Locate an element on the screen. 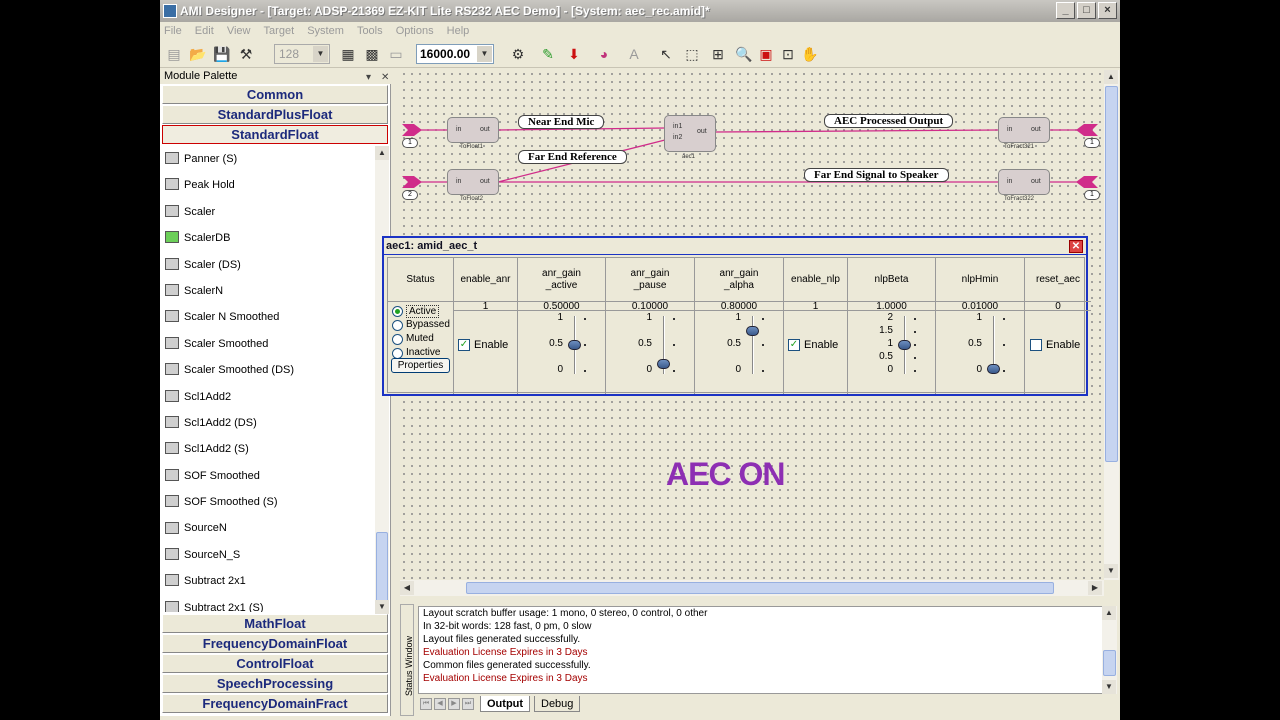  palette-item: Scaler N Smoothed is located at coordinates (269, 317).